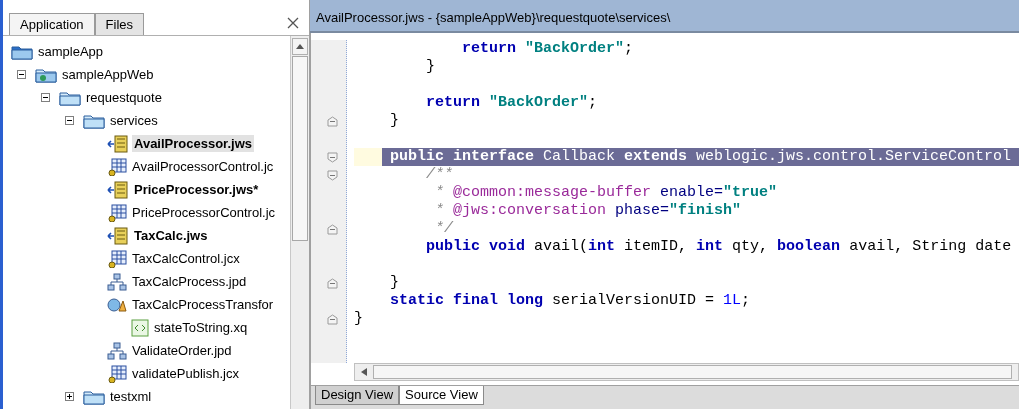 The width and height of the screenshot is (1019, 409). I want to click on up-arrow-icon, so click(300, 46).